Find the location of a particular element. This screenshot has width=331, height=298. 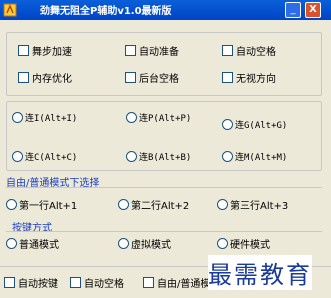

radio-row-3: 第三行Alt+3 is located at coordinates (252, 204).